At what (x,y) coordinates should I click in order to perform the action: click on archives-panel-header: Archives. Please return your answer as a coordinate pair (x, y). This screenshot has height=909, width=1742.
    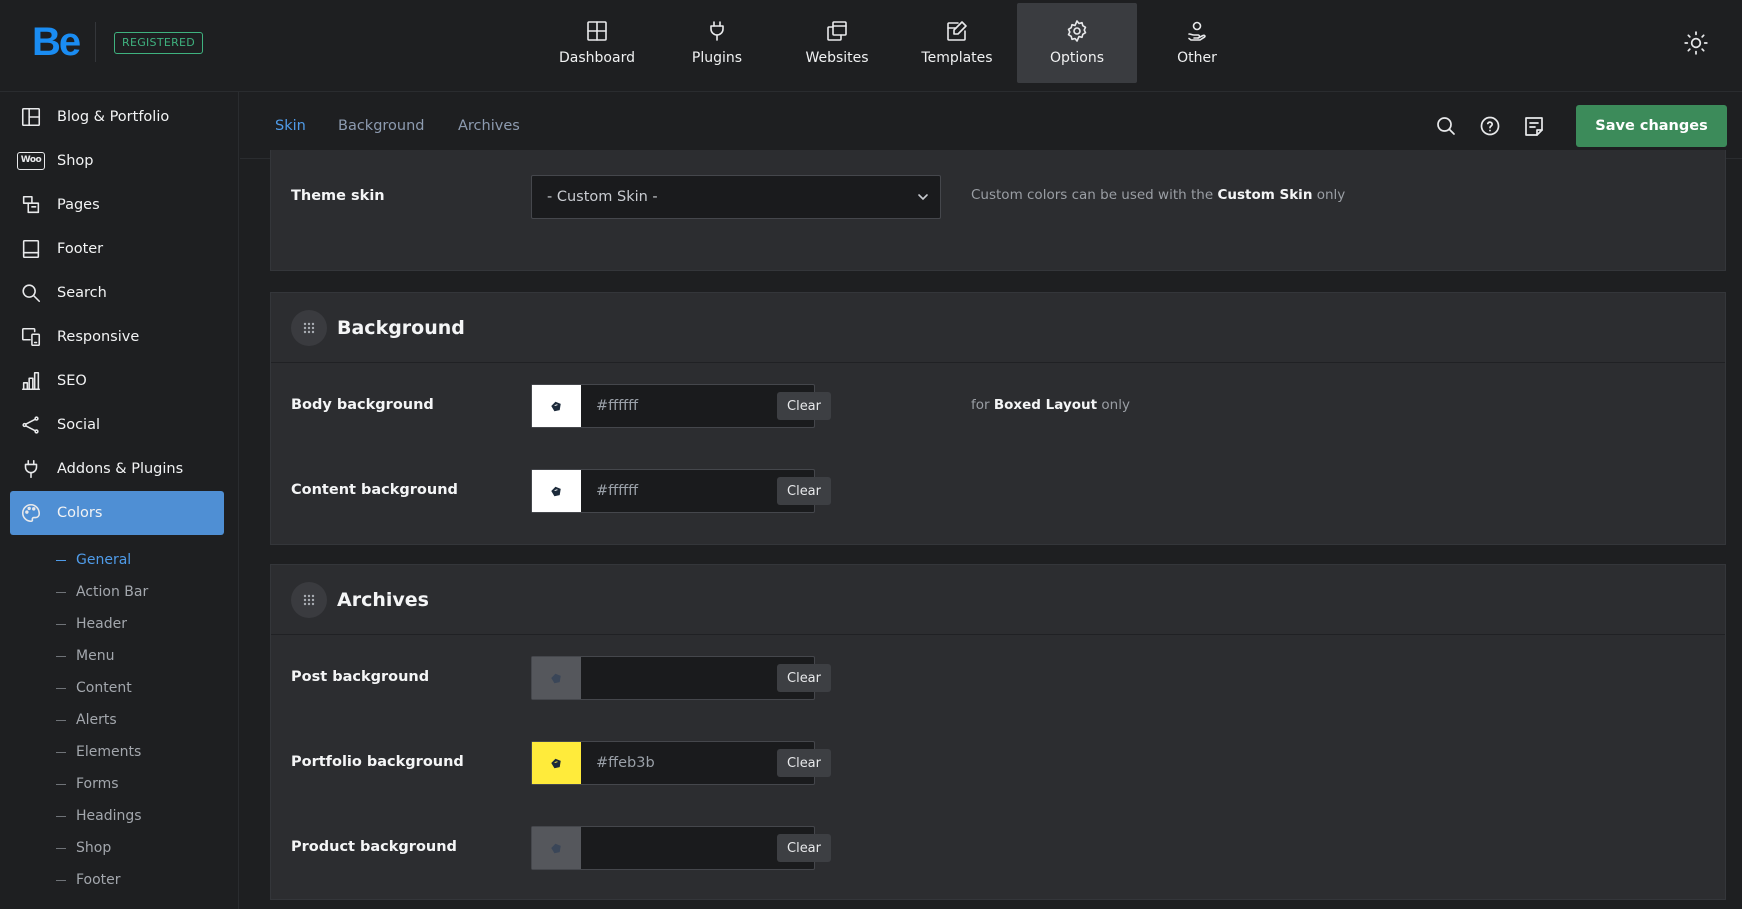
    Looking at the image, I should click on (998, 600).